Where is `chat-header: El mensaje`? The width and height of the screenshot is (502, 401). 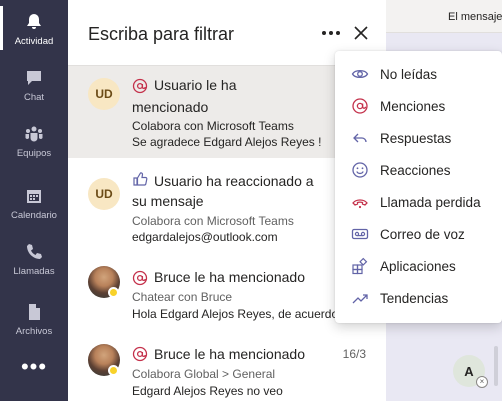
chat-header: El mensaje is located at coordinates (444, 16).